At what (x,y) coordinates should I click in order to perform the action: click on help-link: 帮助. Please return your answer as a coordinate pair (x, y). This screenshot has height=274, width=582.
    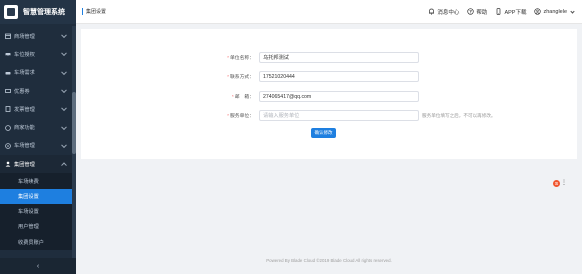
    Looking at the image, I should click on (477, 12).